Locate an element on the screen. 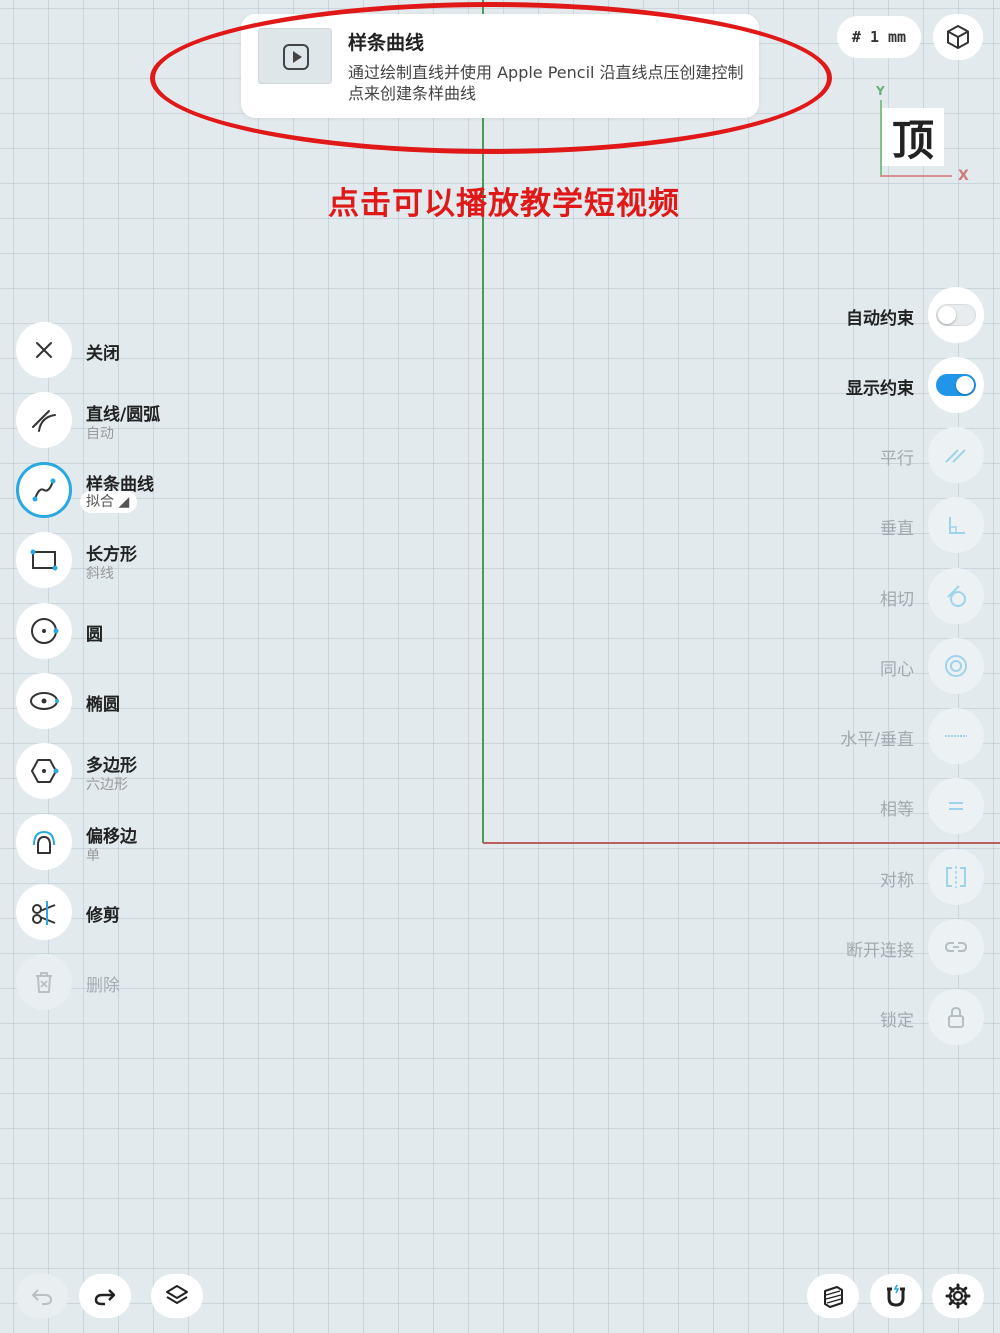 The width and height of the screenshot is (1000, 1333). tool-line-arc: 直线/圆弧 自动 is located at coordinates (146, 420).